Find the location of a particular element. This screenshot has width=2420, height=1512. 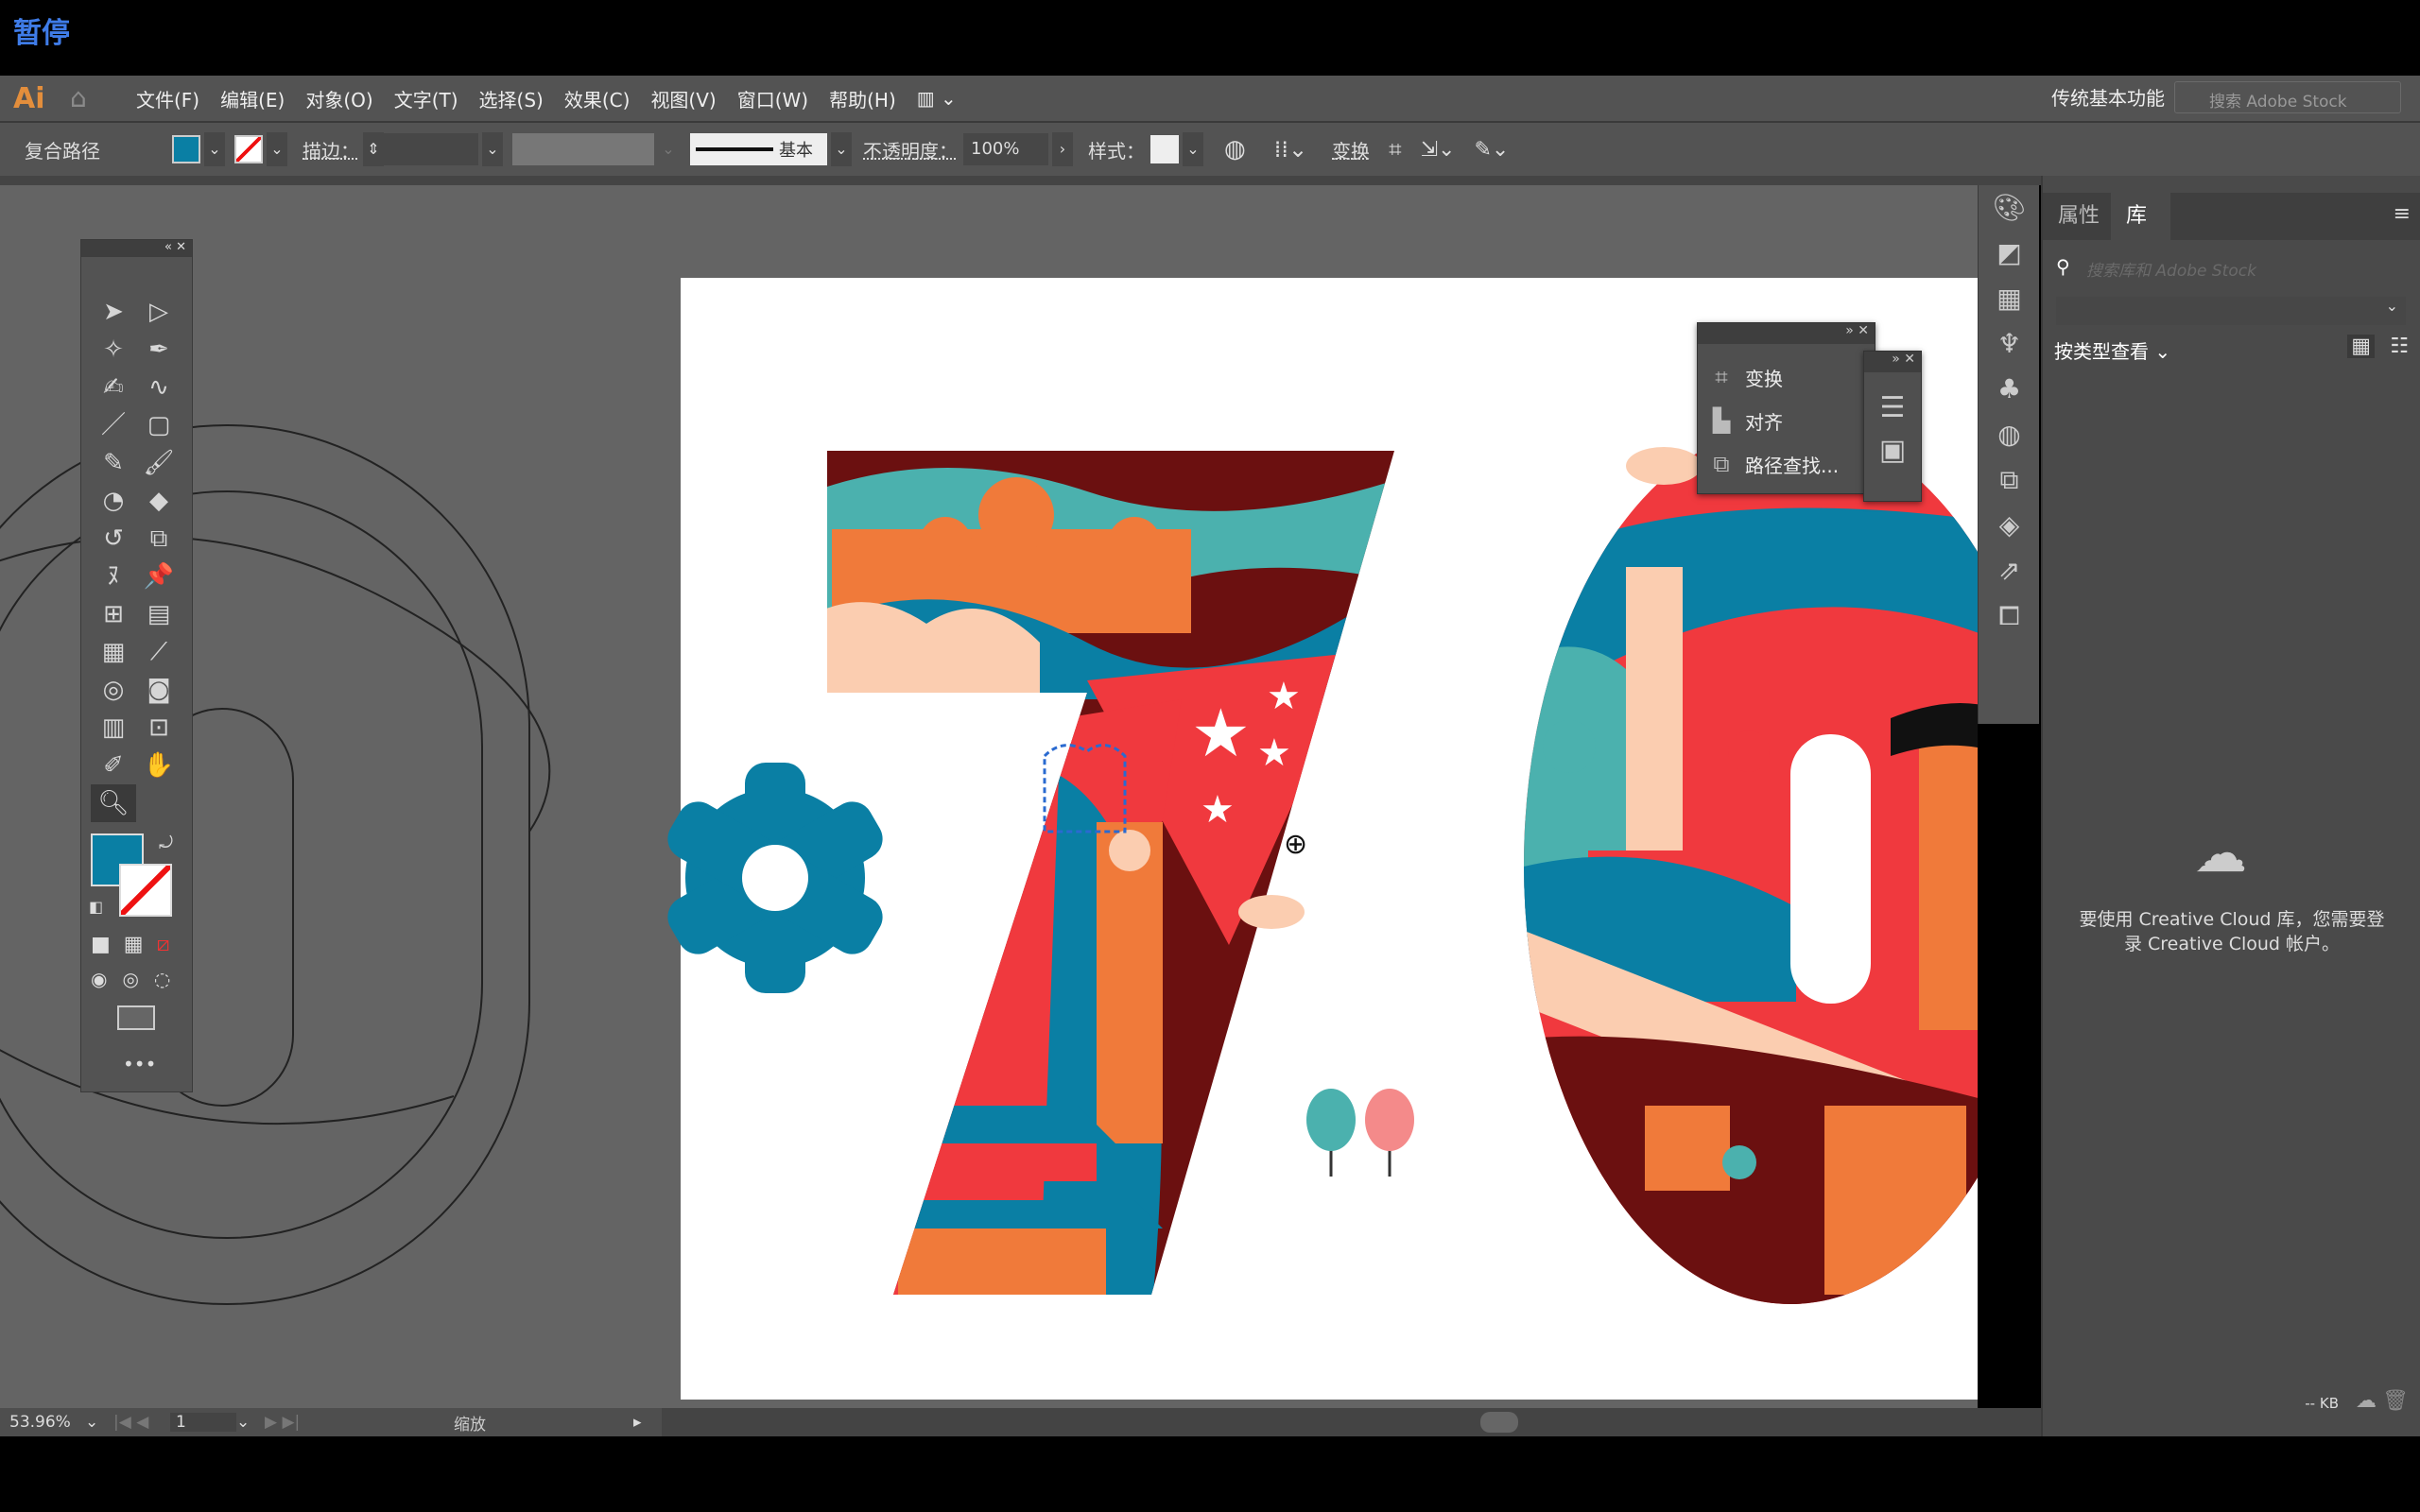

scrollbar-thumb is located at coordinates (1499, 1422).